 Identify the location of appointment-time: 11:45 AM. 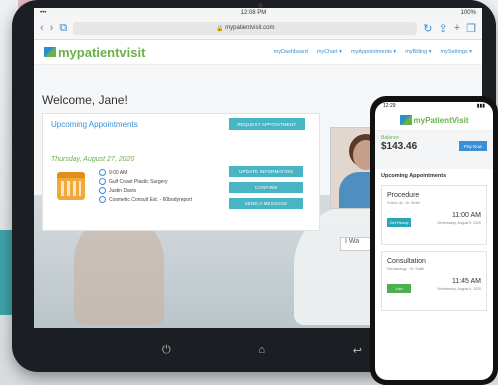
(466, 281).